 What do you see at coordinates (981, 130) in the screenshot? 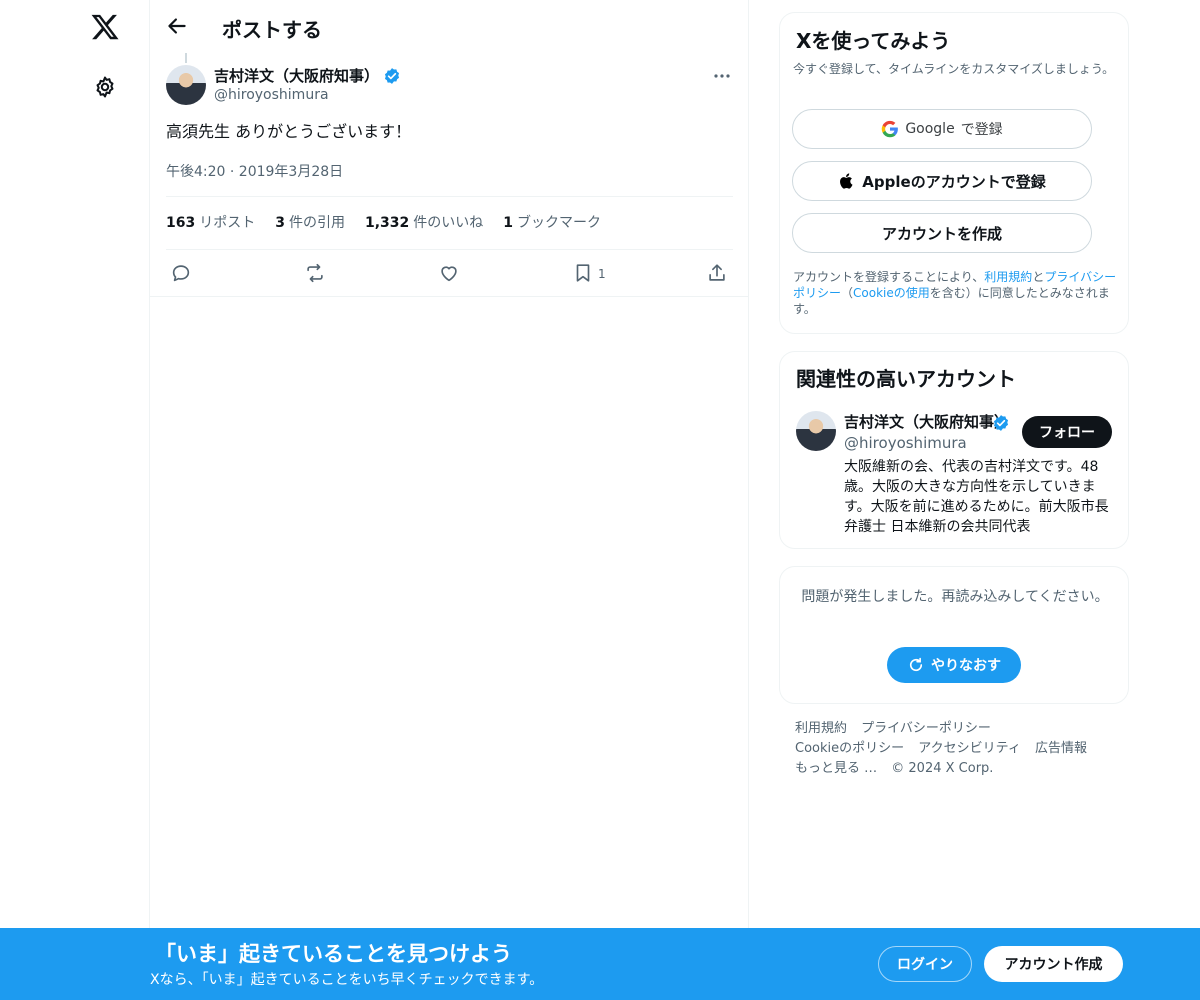
I see `google-signup-suffix: で登録` at bounding box center [981, 130].